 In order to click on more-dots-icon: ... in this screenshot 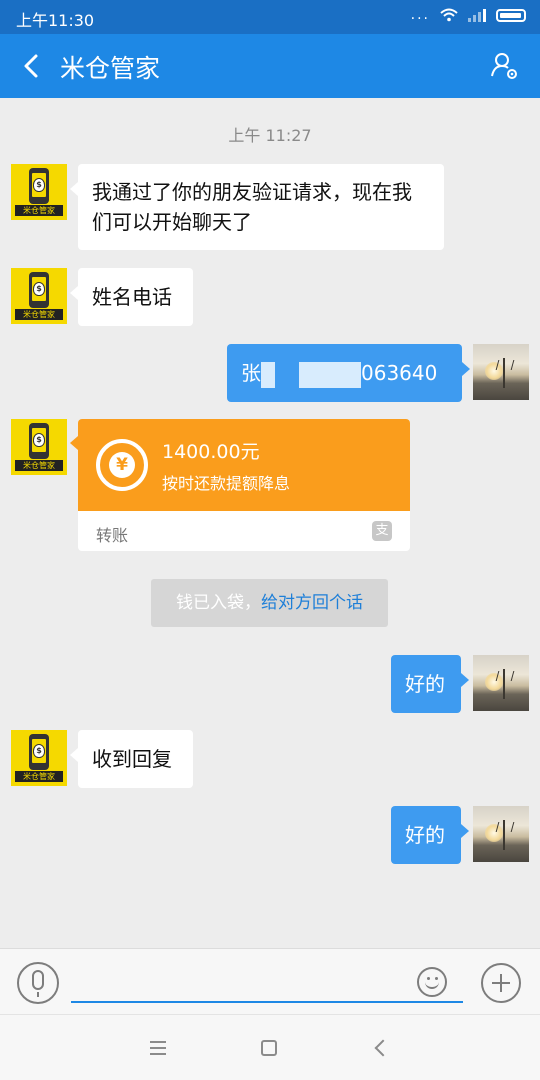, I will do `click(420, 15)`.